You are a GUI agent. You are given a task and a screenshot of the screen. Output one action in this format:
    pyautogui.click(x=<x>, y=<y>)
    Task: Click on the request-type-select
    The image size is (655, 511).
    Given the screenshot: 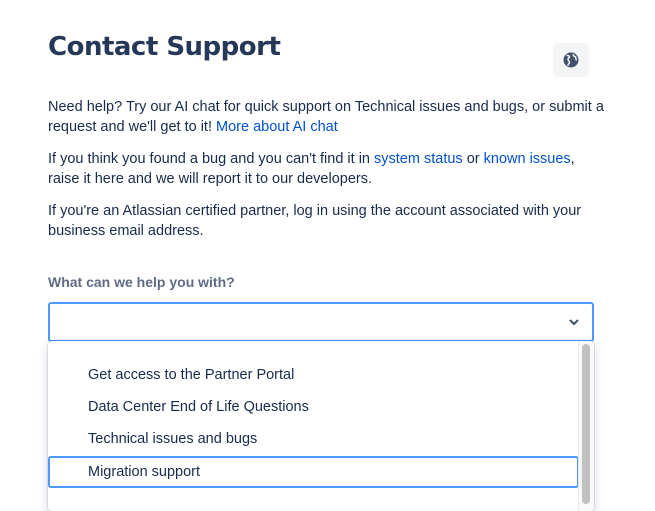 What is the action you would take?
    pyautogui.click(x=321, y=322)
    